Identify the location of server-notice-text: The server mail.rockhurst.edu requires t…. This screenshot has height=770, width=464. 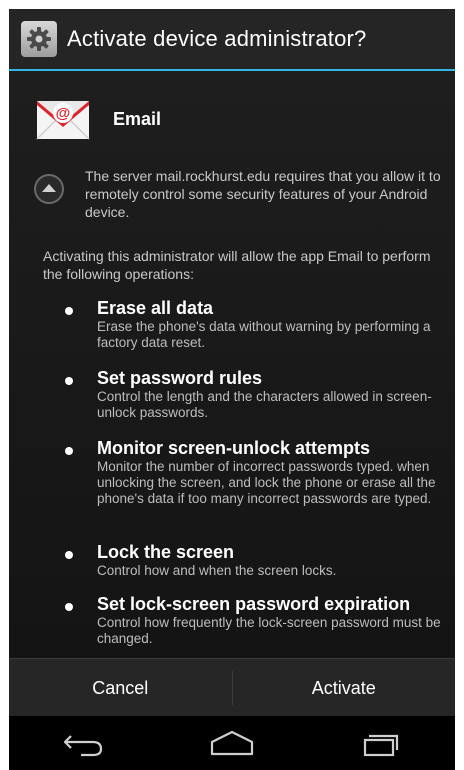
(263, 194).